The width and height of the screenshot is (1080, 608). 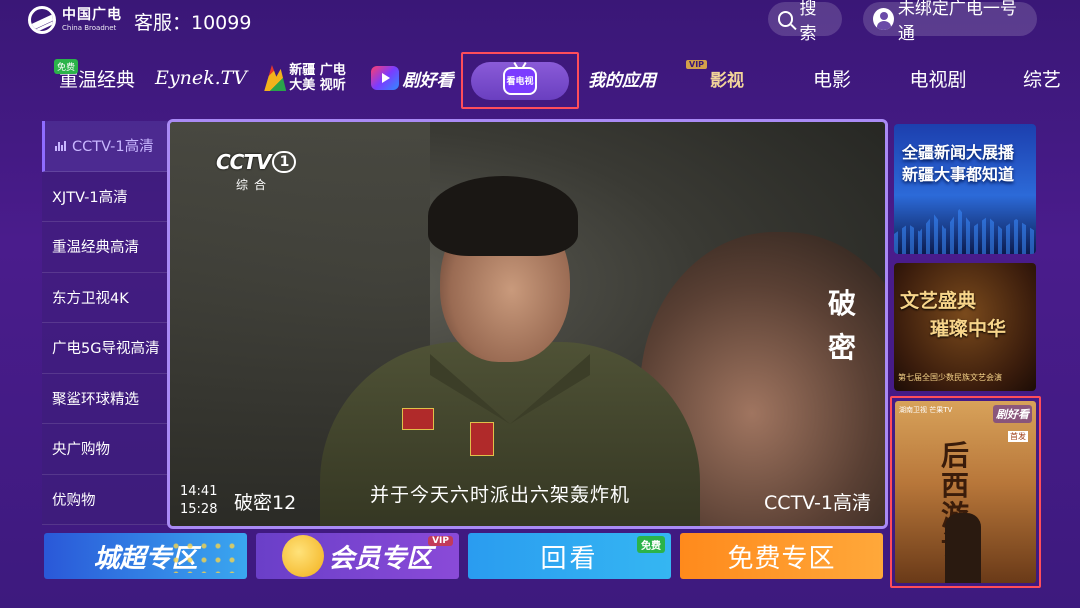 I want to click on broadnet-logo-icon, so click(x=42, y=20).